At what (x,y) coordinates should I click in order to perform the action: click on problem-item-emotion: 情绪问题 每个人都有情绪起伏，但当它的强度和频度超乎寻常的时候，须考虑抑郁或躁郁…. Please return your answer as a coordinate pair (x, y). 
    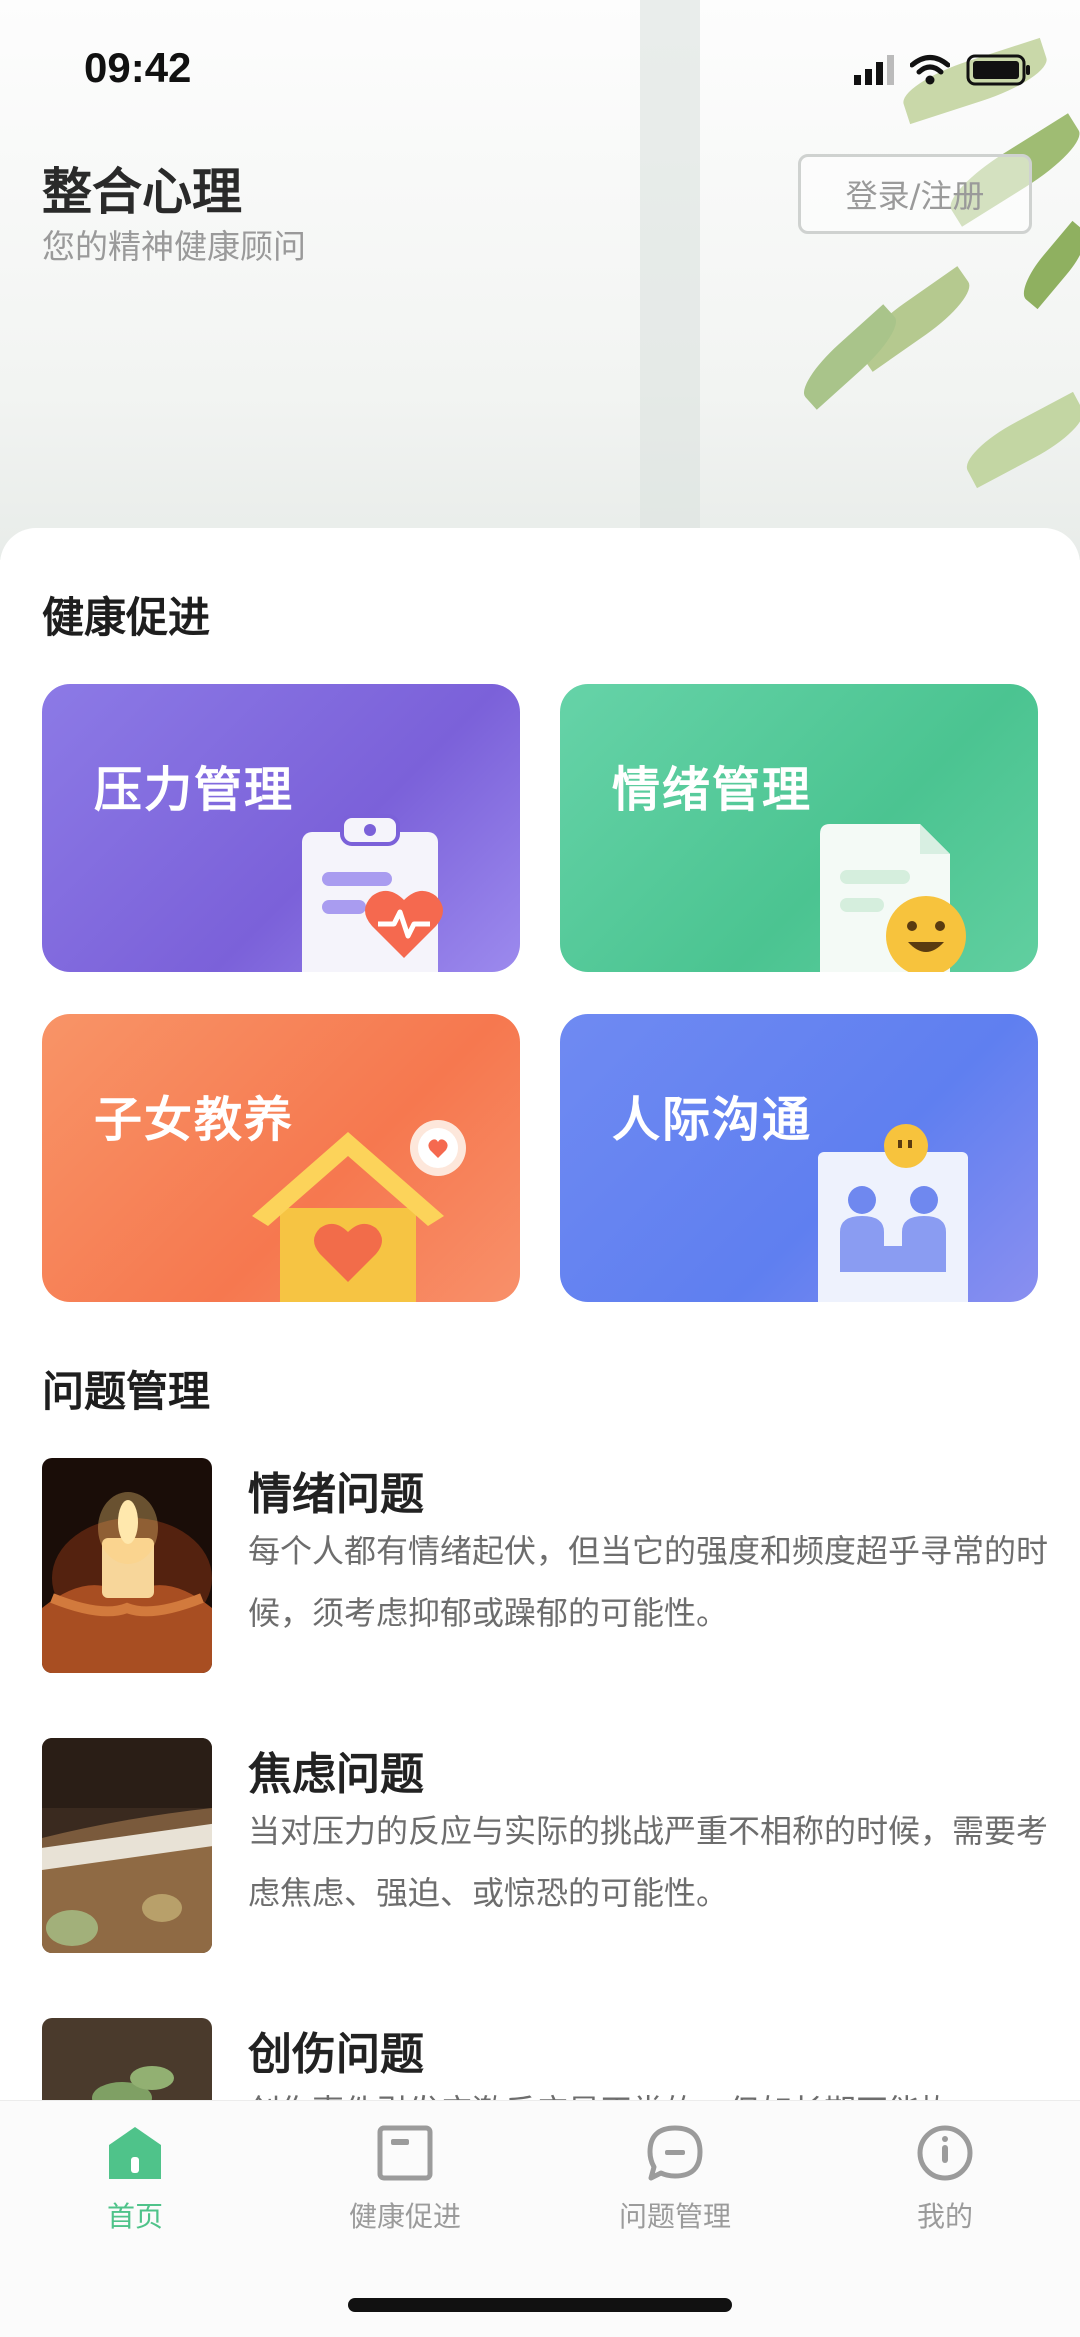
    Looking at the image, I should click on (545, 1568).